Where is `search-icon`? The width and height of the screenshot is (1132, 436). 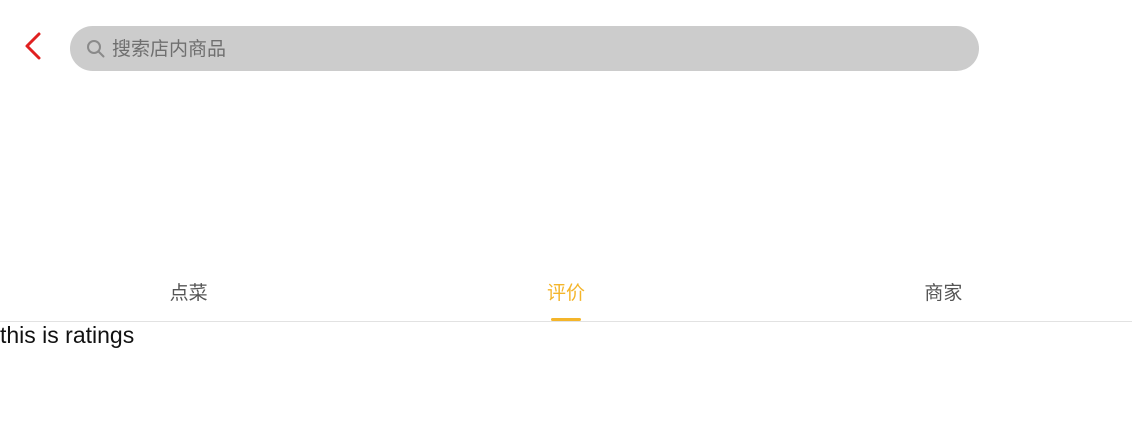
search-icon is located at coordinates (96, 49).